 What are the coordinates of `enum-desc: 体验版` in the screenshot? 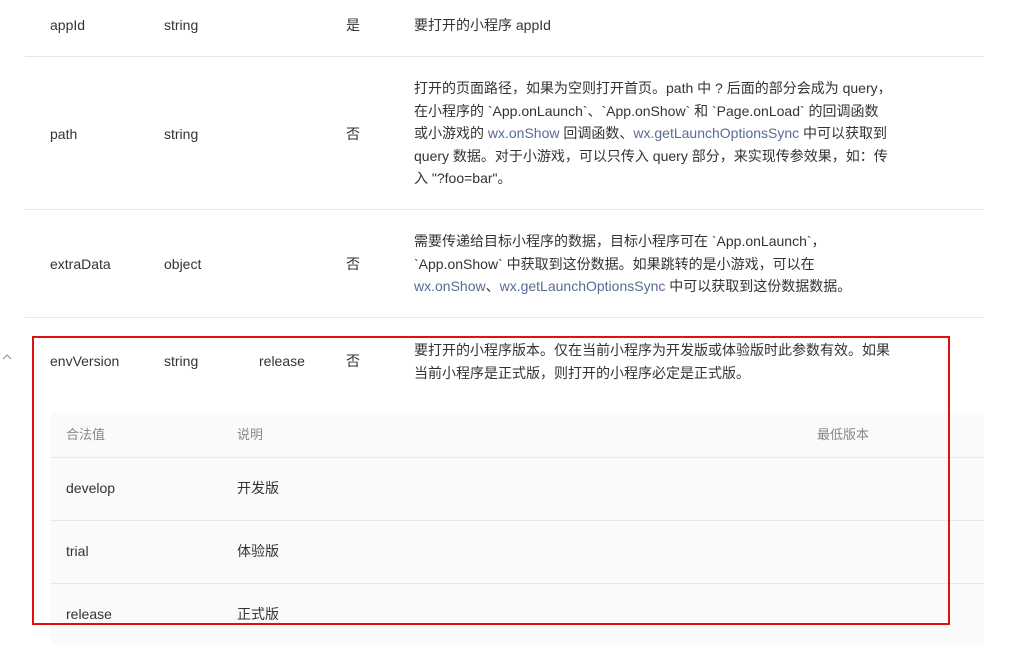 It's located at (258, 551).